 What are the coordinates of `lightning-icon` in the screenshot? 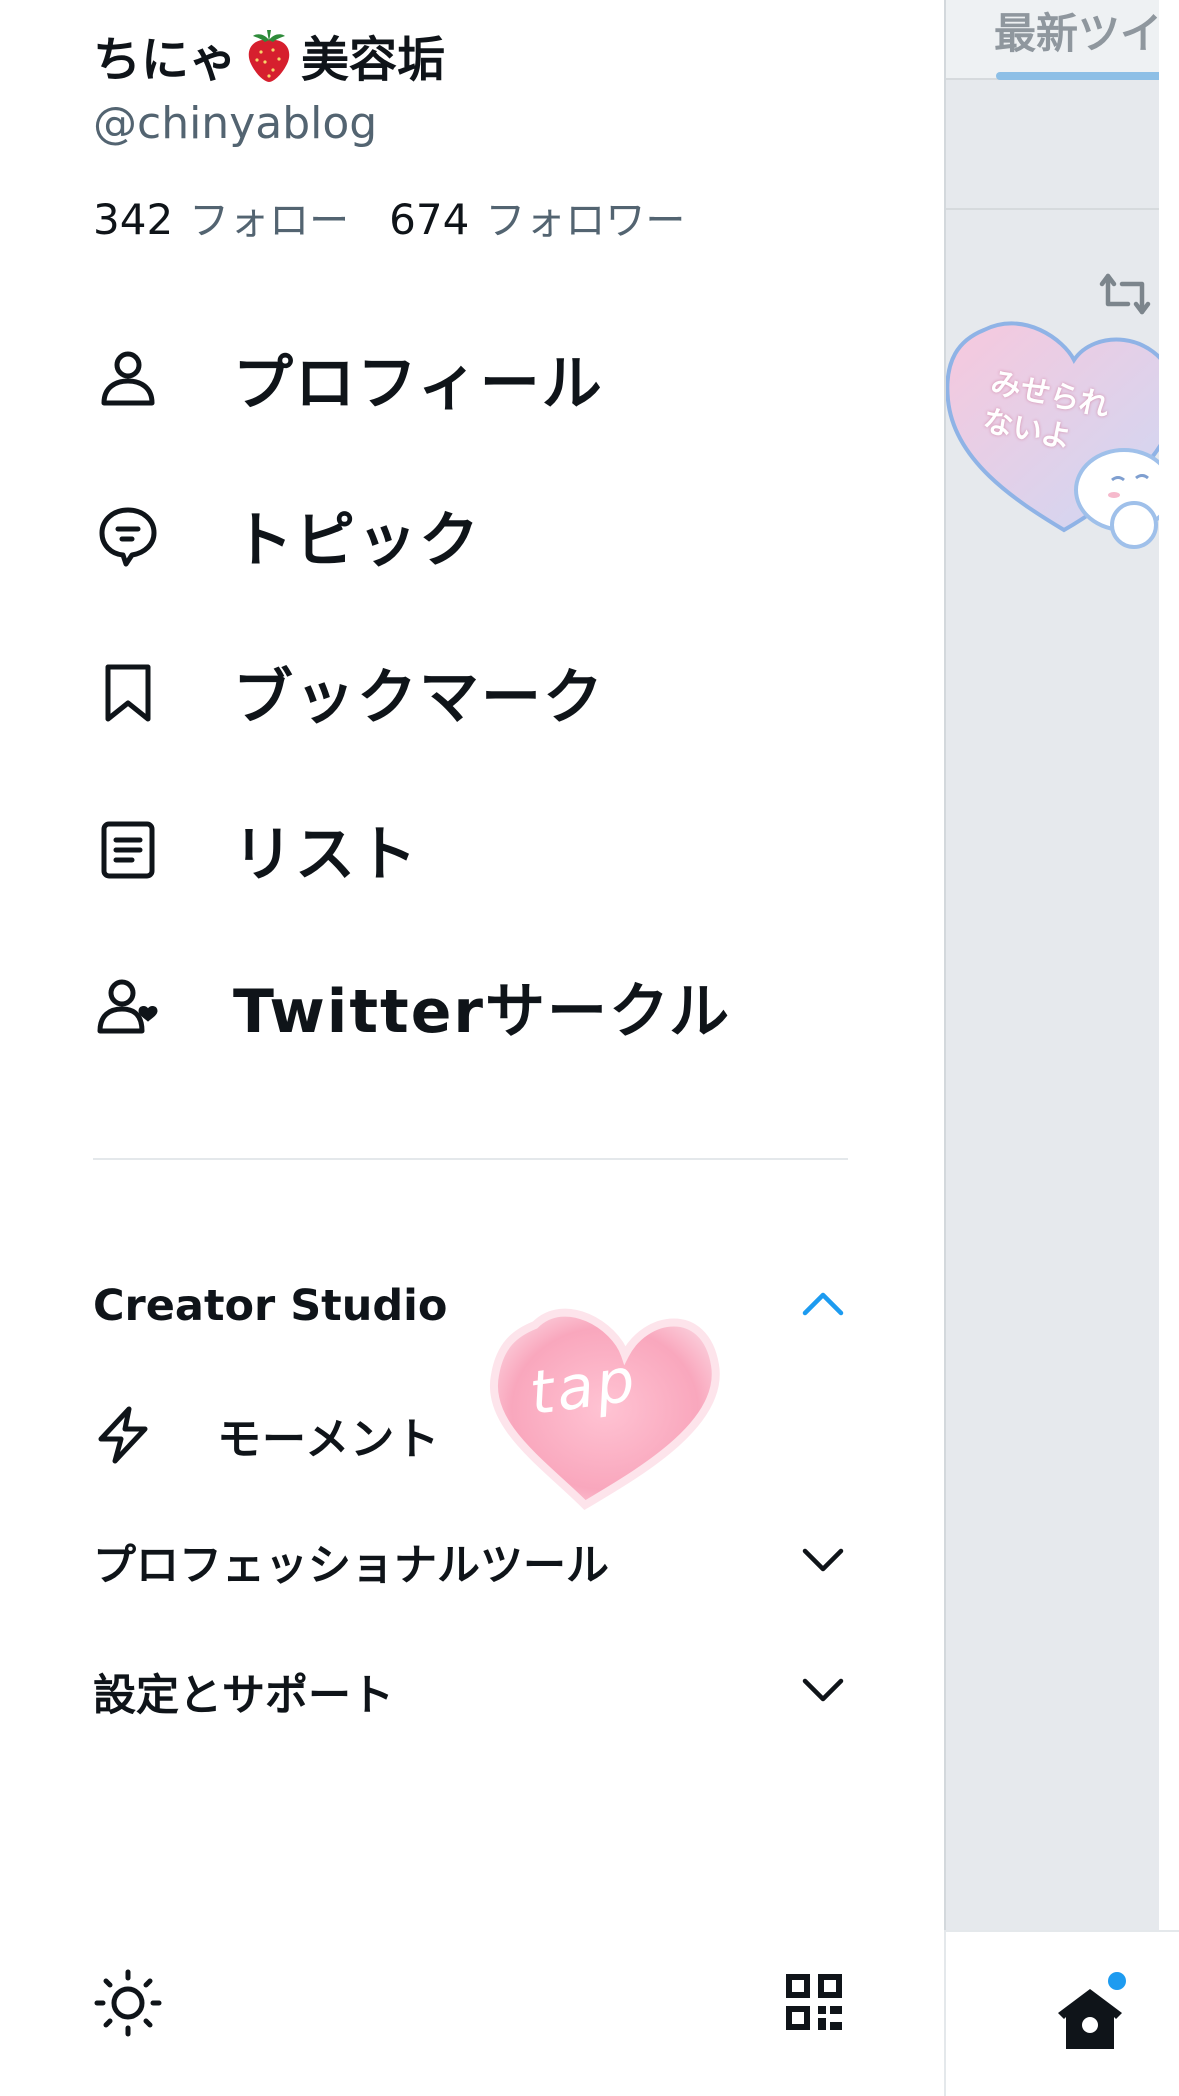 It's located at (123, 1435).